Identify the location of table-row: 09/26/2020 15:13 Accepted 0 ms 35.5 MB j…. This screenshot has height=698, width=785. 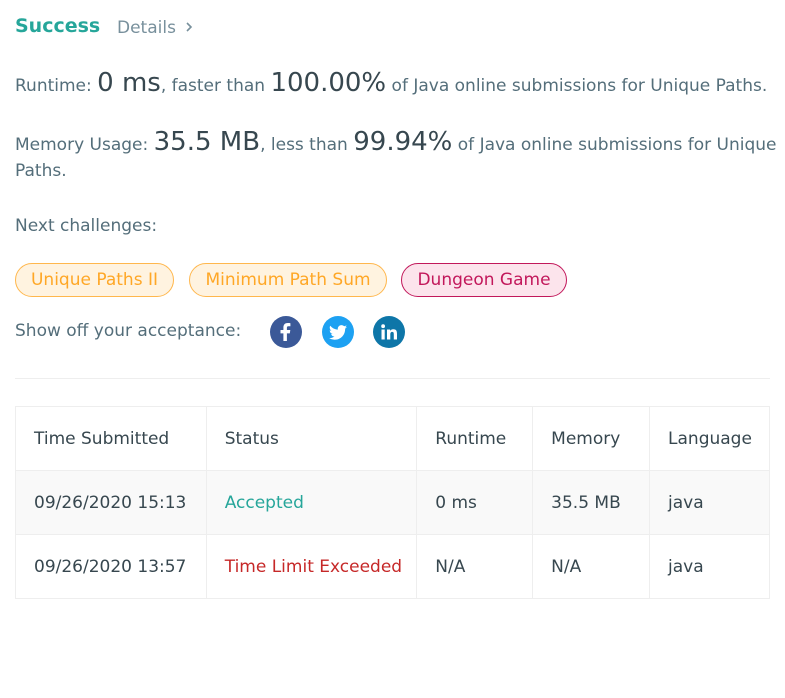
(392, 502).